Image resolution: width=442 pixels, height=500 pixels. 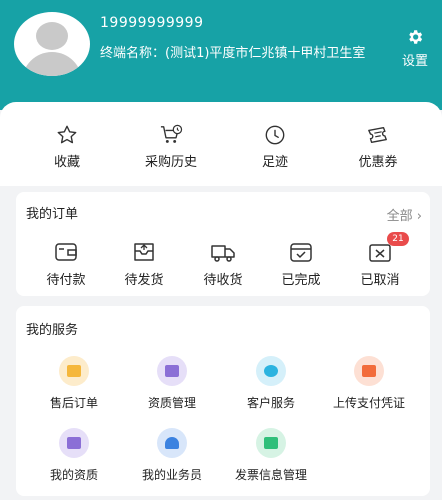 I want to click on truck-icon, so click(x=223, y=253).